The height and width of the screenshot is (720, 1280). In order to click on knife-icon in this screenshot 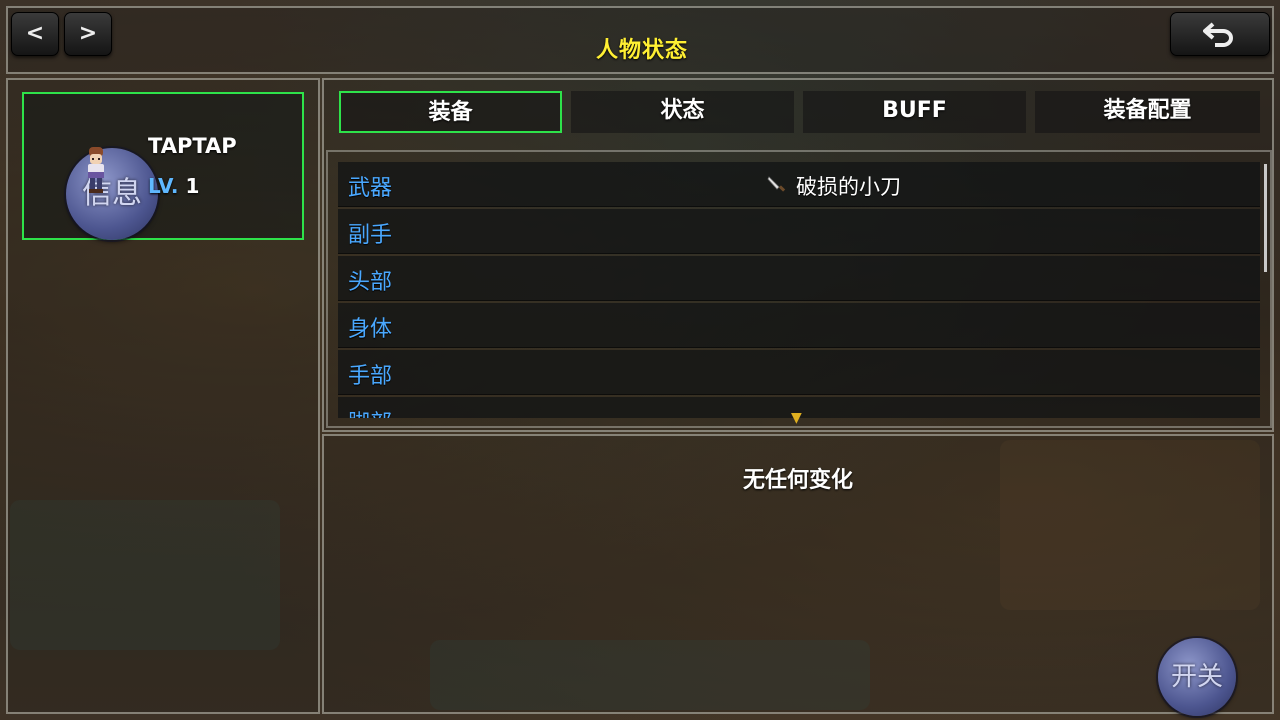, I will do `click(776, 184)`.